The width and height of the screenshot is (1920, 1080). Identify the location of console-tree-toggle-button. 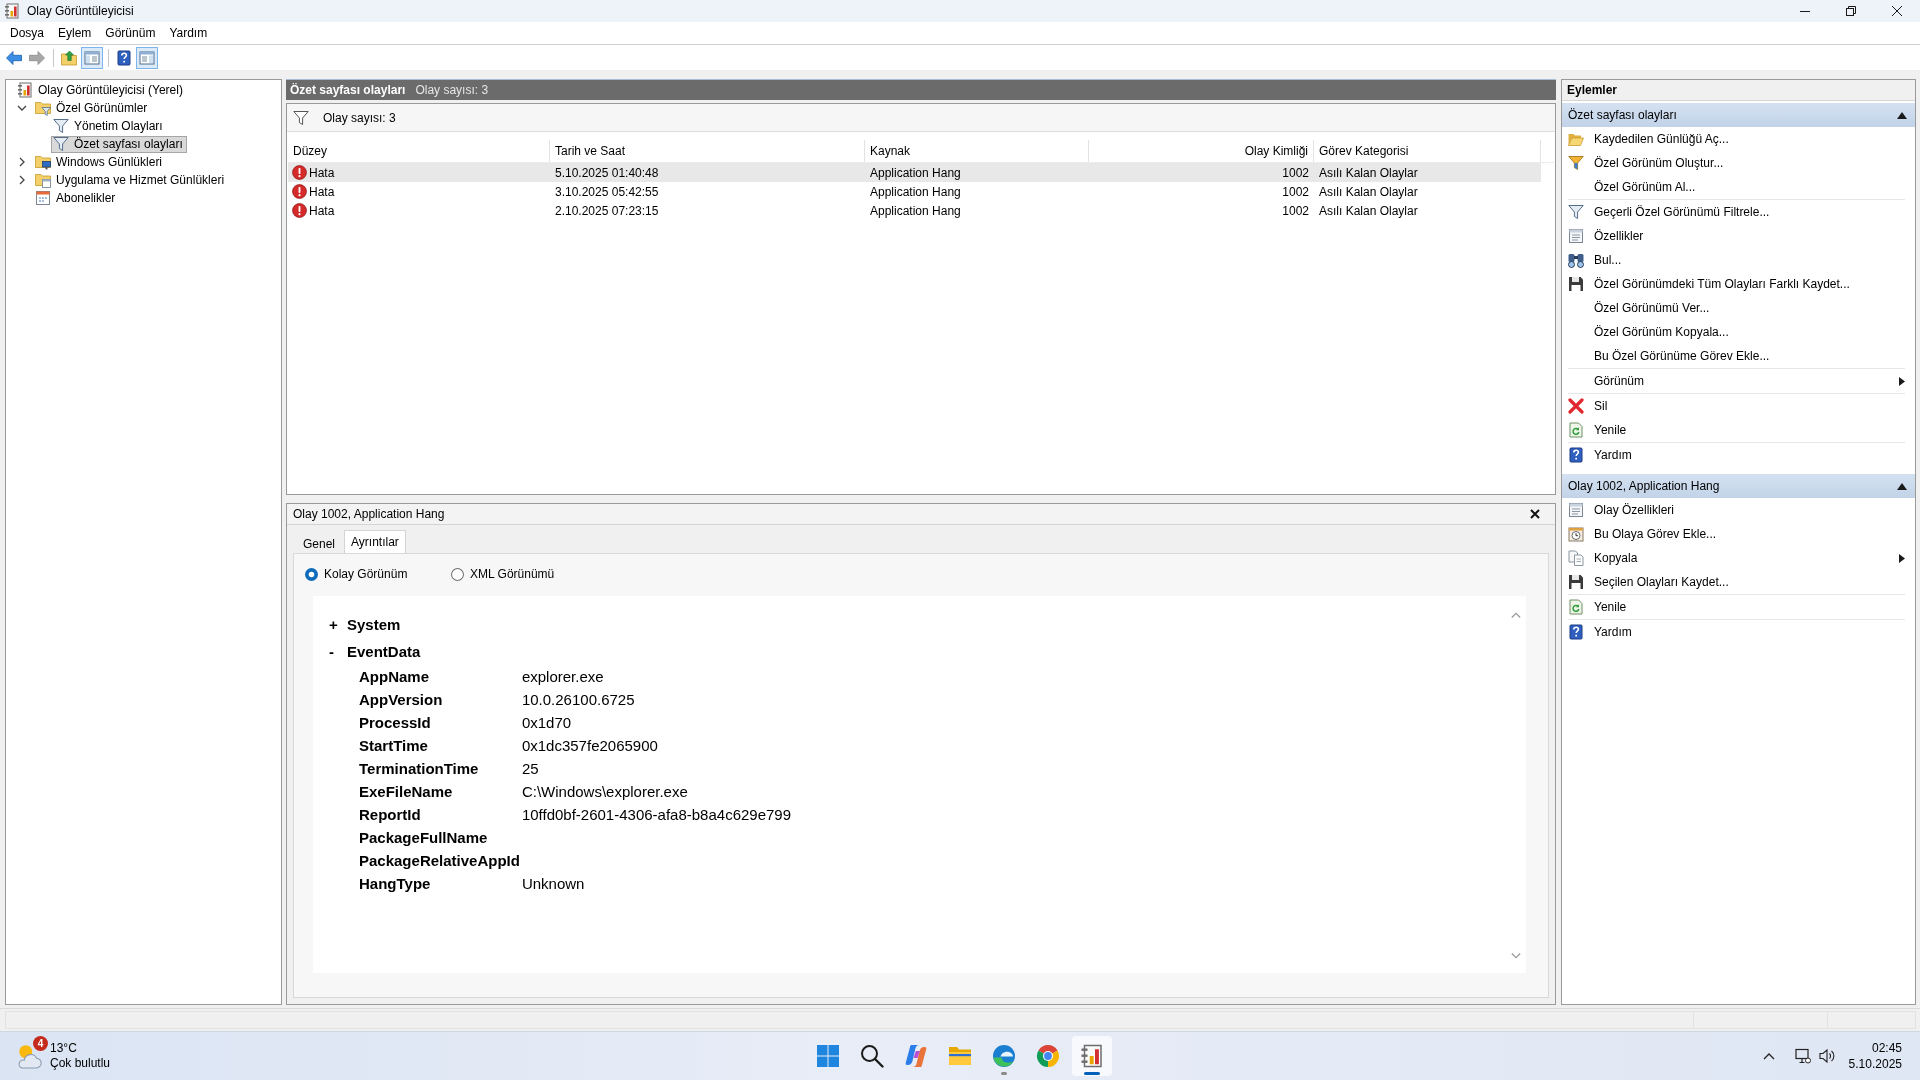
(92, 57).